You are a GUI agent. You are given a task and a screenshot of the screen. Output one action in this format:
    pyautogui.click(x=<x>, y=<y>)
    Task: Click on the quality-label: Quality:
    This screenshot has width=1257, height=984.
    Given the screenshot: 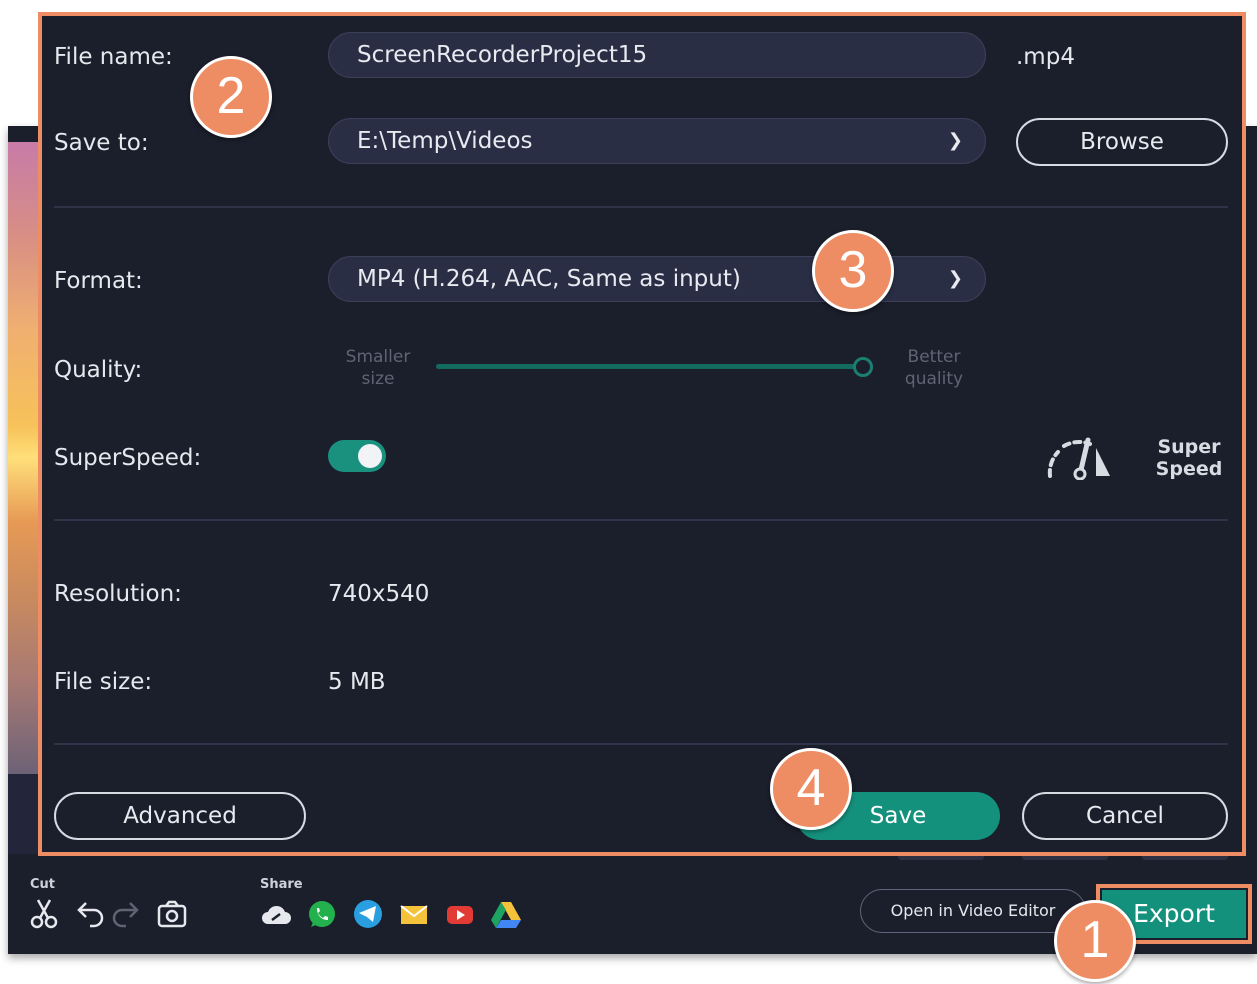 What is the action you would take?
    pyautogui.click(x=98, y=370)
    